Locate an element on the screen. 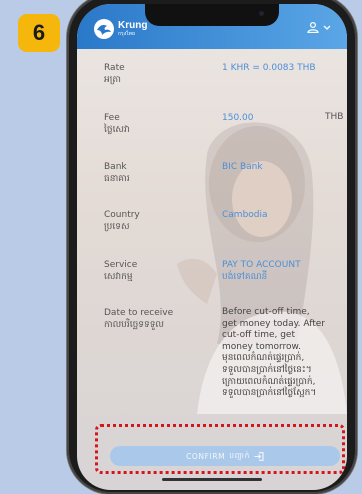 The width and height of the screenshot is (362, 494). krungthai-logo: Krung กรุงไทย is located at coordinates (120, 29).